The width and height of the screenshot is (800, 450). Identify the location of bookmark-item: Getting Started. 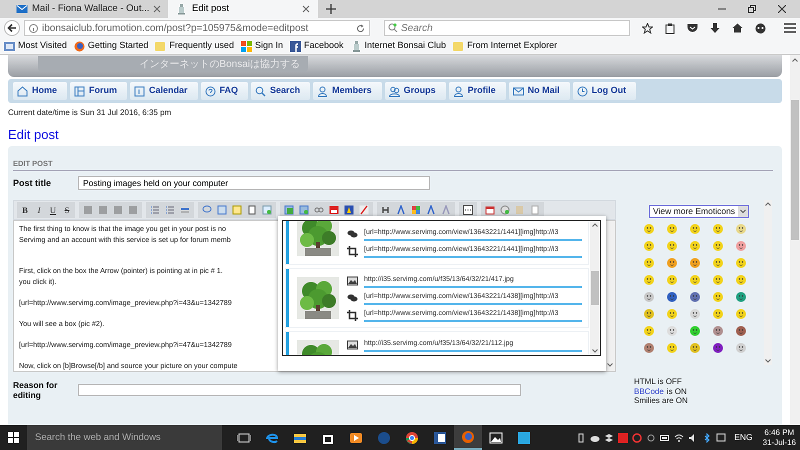
(111, 46).